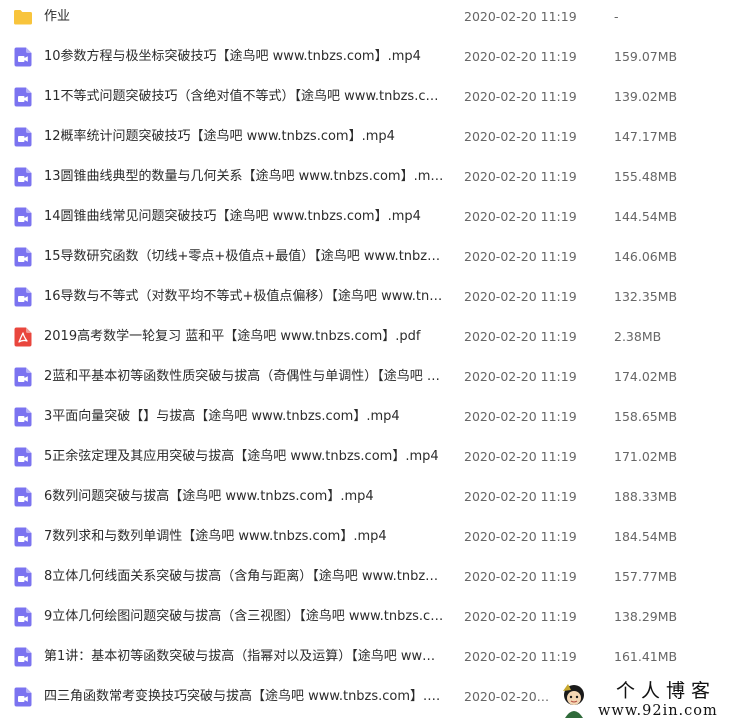 This screenshot has width=749, height=723. Describe the element at coordinates (646, 176) in the screenshot. I see `file-size: 155.48MB` at that location.